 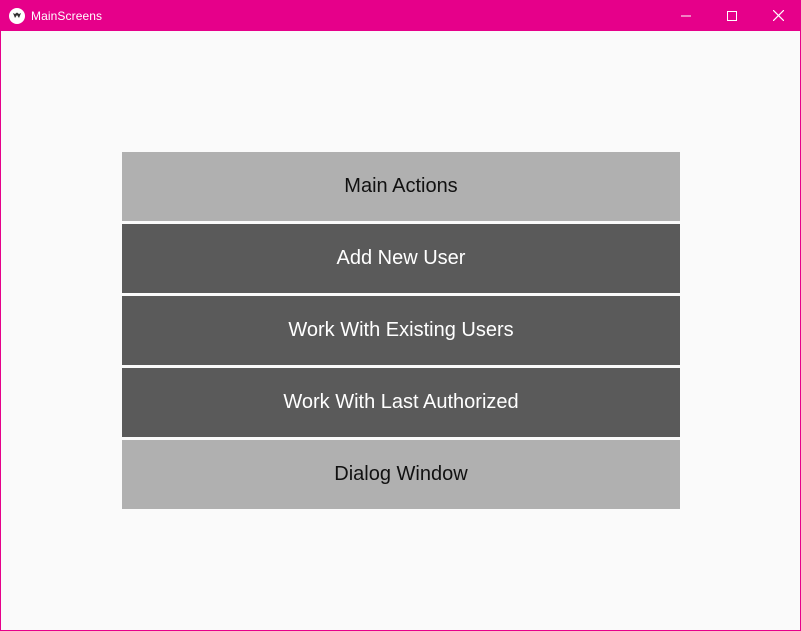 I want to click on kivy-logo-icon, so click(x=17, y=15).